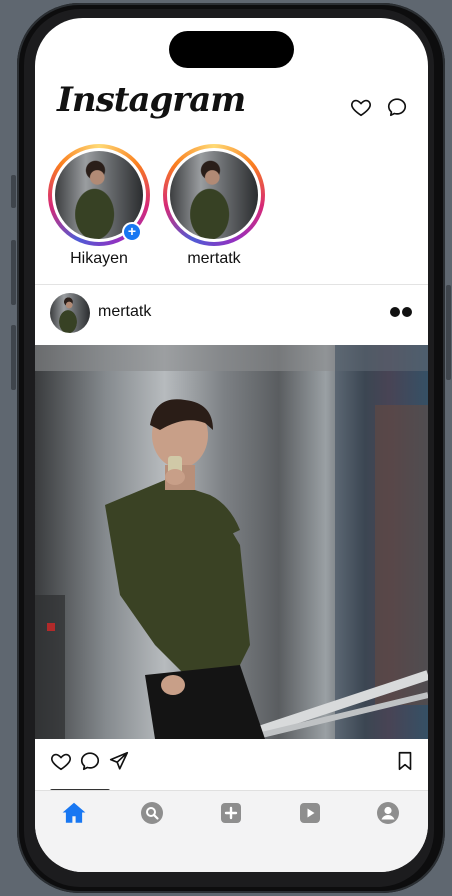 The image size is (452, 896). Describe the element at coordinates (214, 258) in the screenshot. I see `story-label: mertatk` at that location.